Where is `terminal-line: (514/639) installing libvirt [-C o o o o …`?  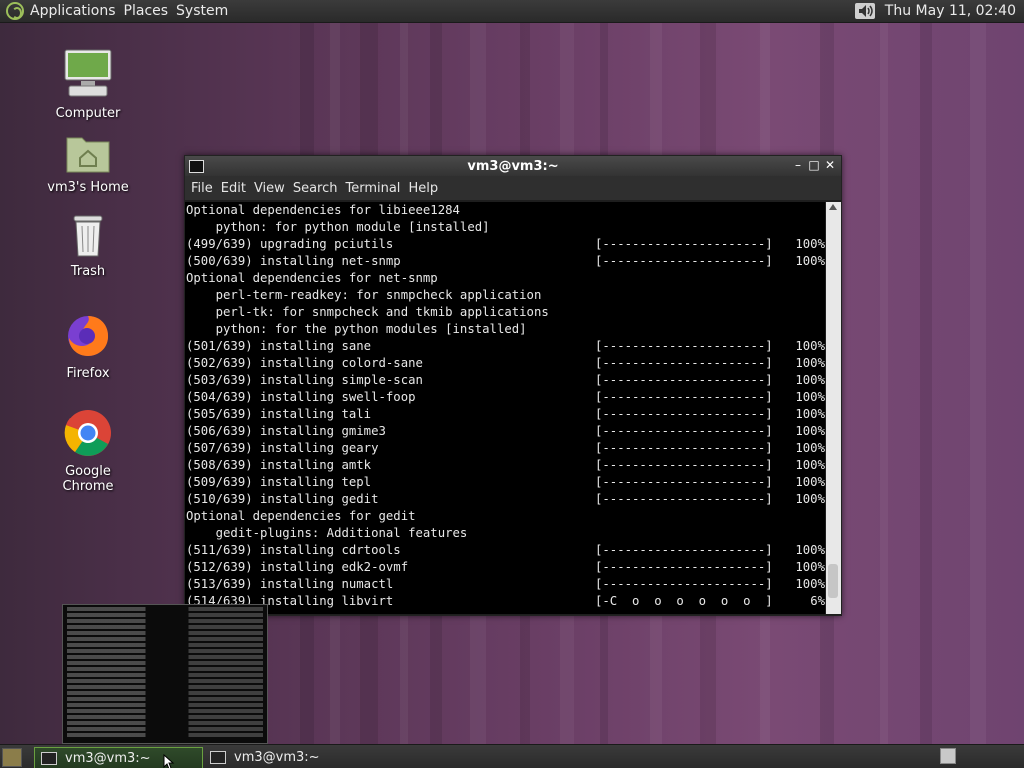 terminal-line: (514/639) installing libvirt [-C o o o o … is located at coordinates (505, 601).